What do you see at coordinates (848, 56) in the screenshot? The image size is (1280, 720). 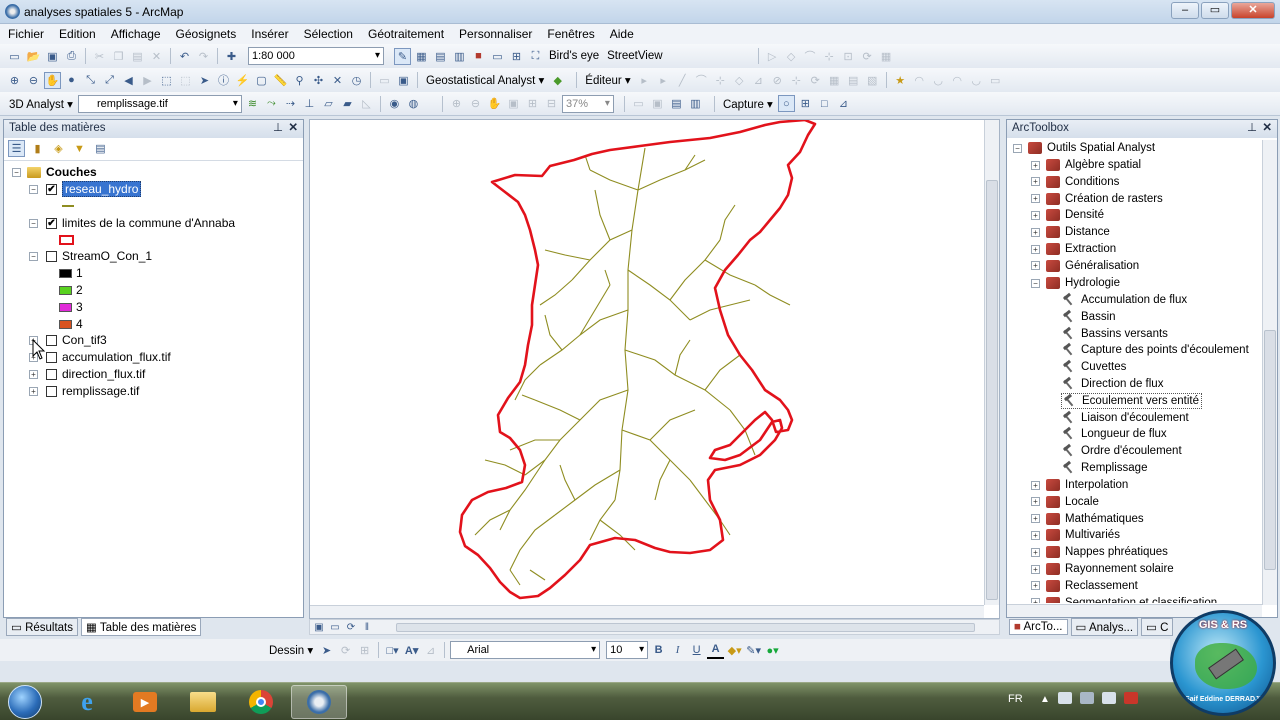 I see `snap-icon: ⊡` at bounding box center [848, 56].